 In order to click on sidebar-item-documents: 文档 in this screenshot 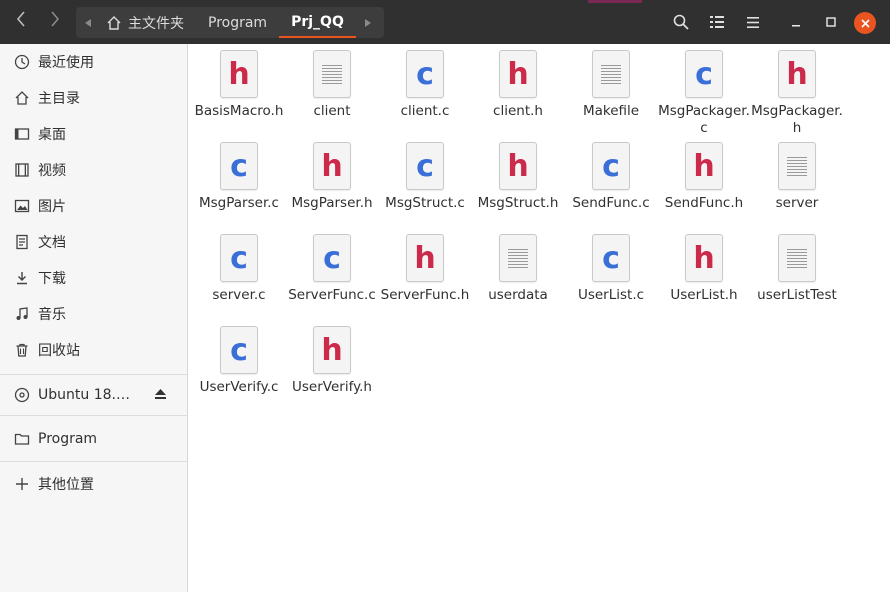, I will do `click(94, 242)`.